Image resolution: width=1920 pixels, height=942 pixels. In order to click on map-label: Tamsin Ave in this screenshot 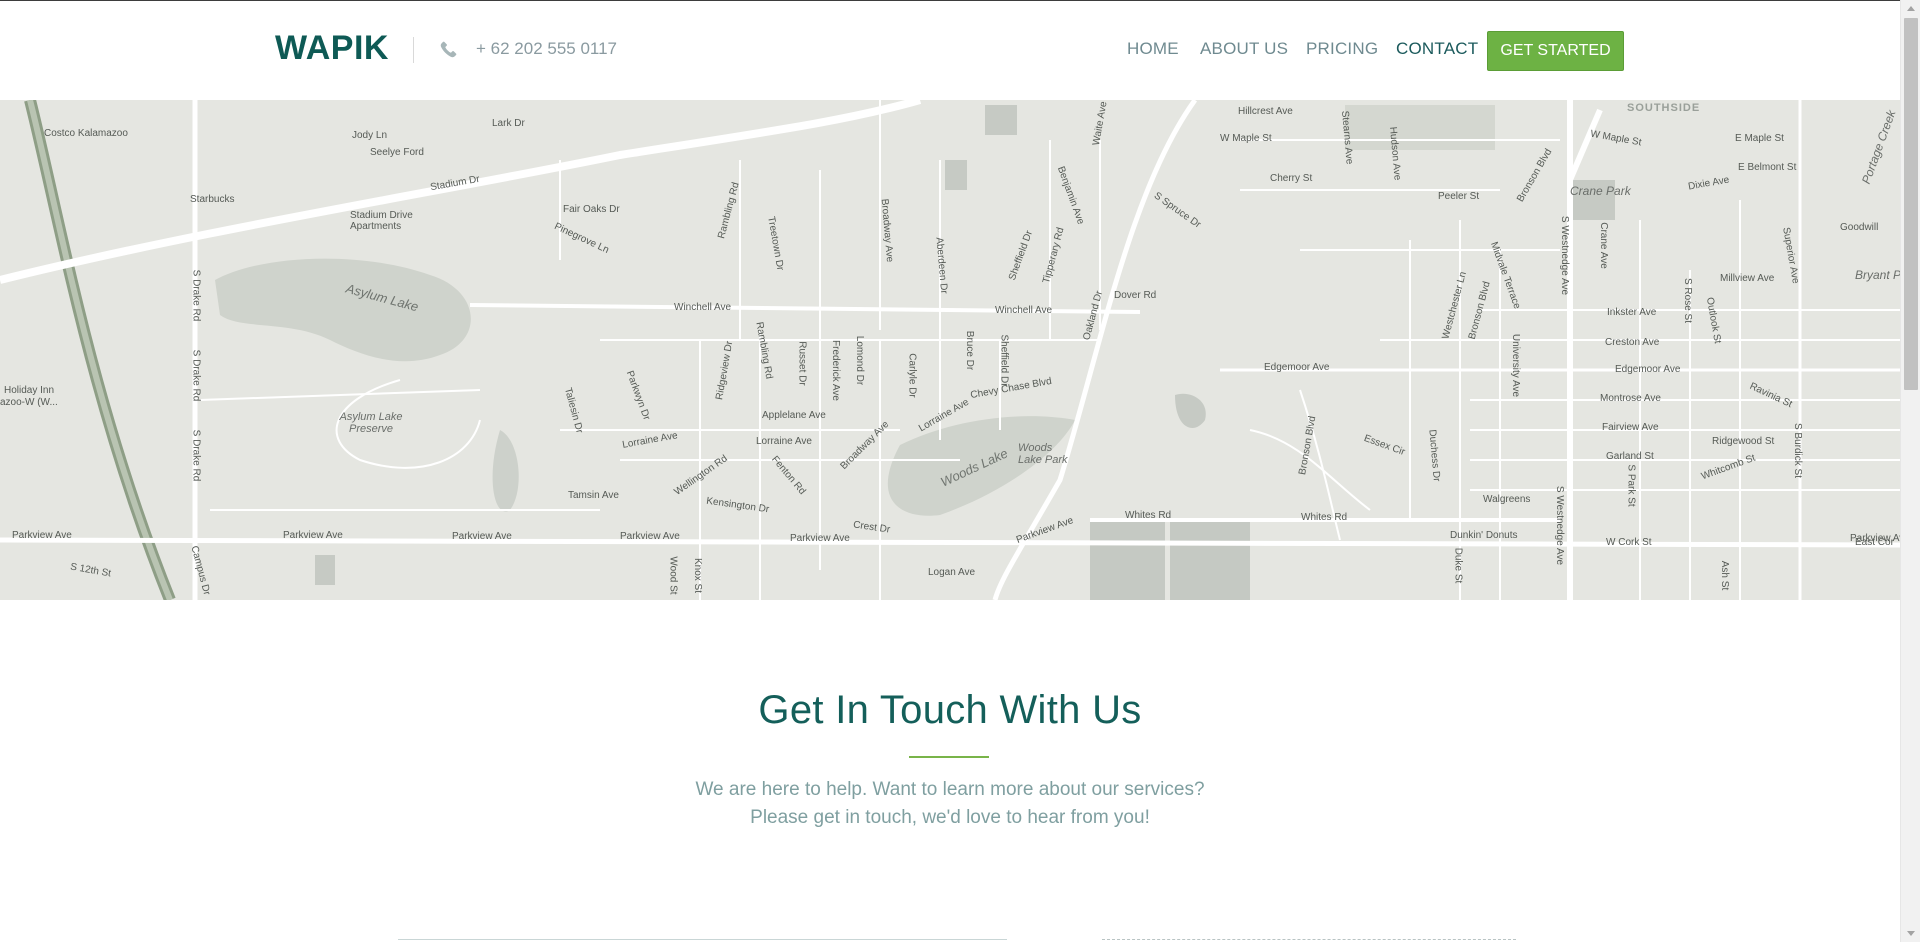, I will do `click(593, 495)`.